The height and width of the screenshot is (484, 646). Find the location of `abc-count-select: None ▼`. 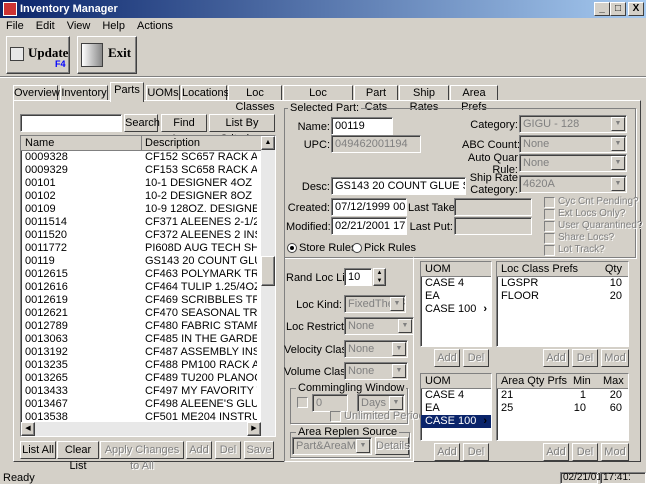

abc-count-select: None ▼ is located at coordinates (573, 144).